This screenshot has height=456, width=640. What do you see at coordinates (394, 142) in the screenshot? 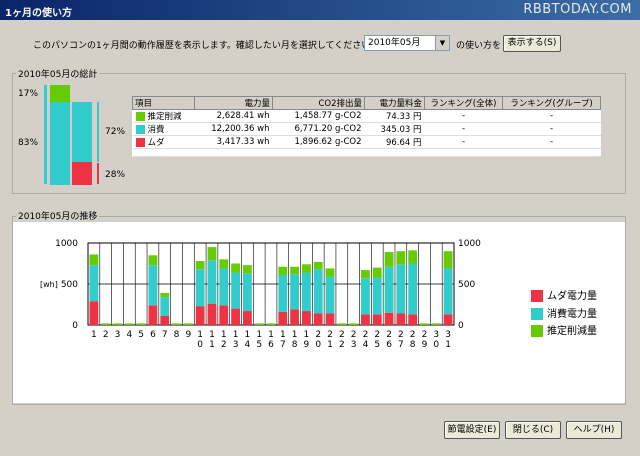
I see `cost-cell: 96.64 円` at bounding box center [394, 142].